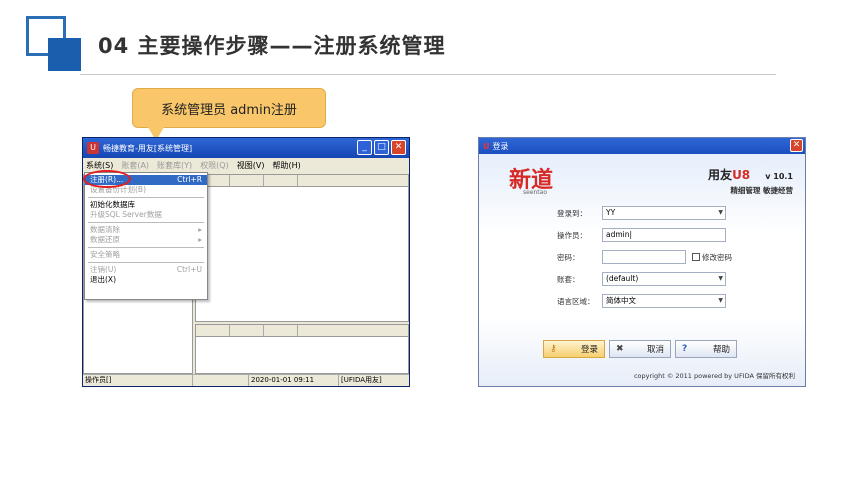 The width and height of the screenshot is (860, 484). Describe the element at coordinates (535, 192) in the screenshot. I see `seentao-logo-sub: seentao` at that location.